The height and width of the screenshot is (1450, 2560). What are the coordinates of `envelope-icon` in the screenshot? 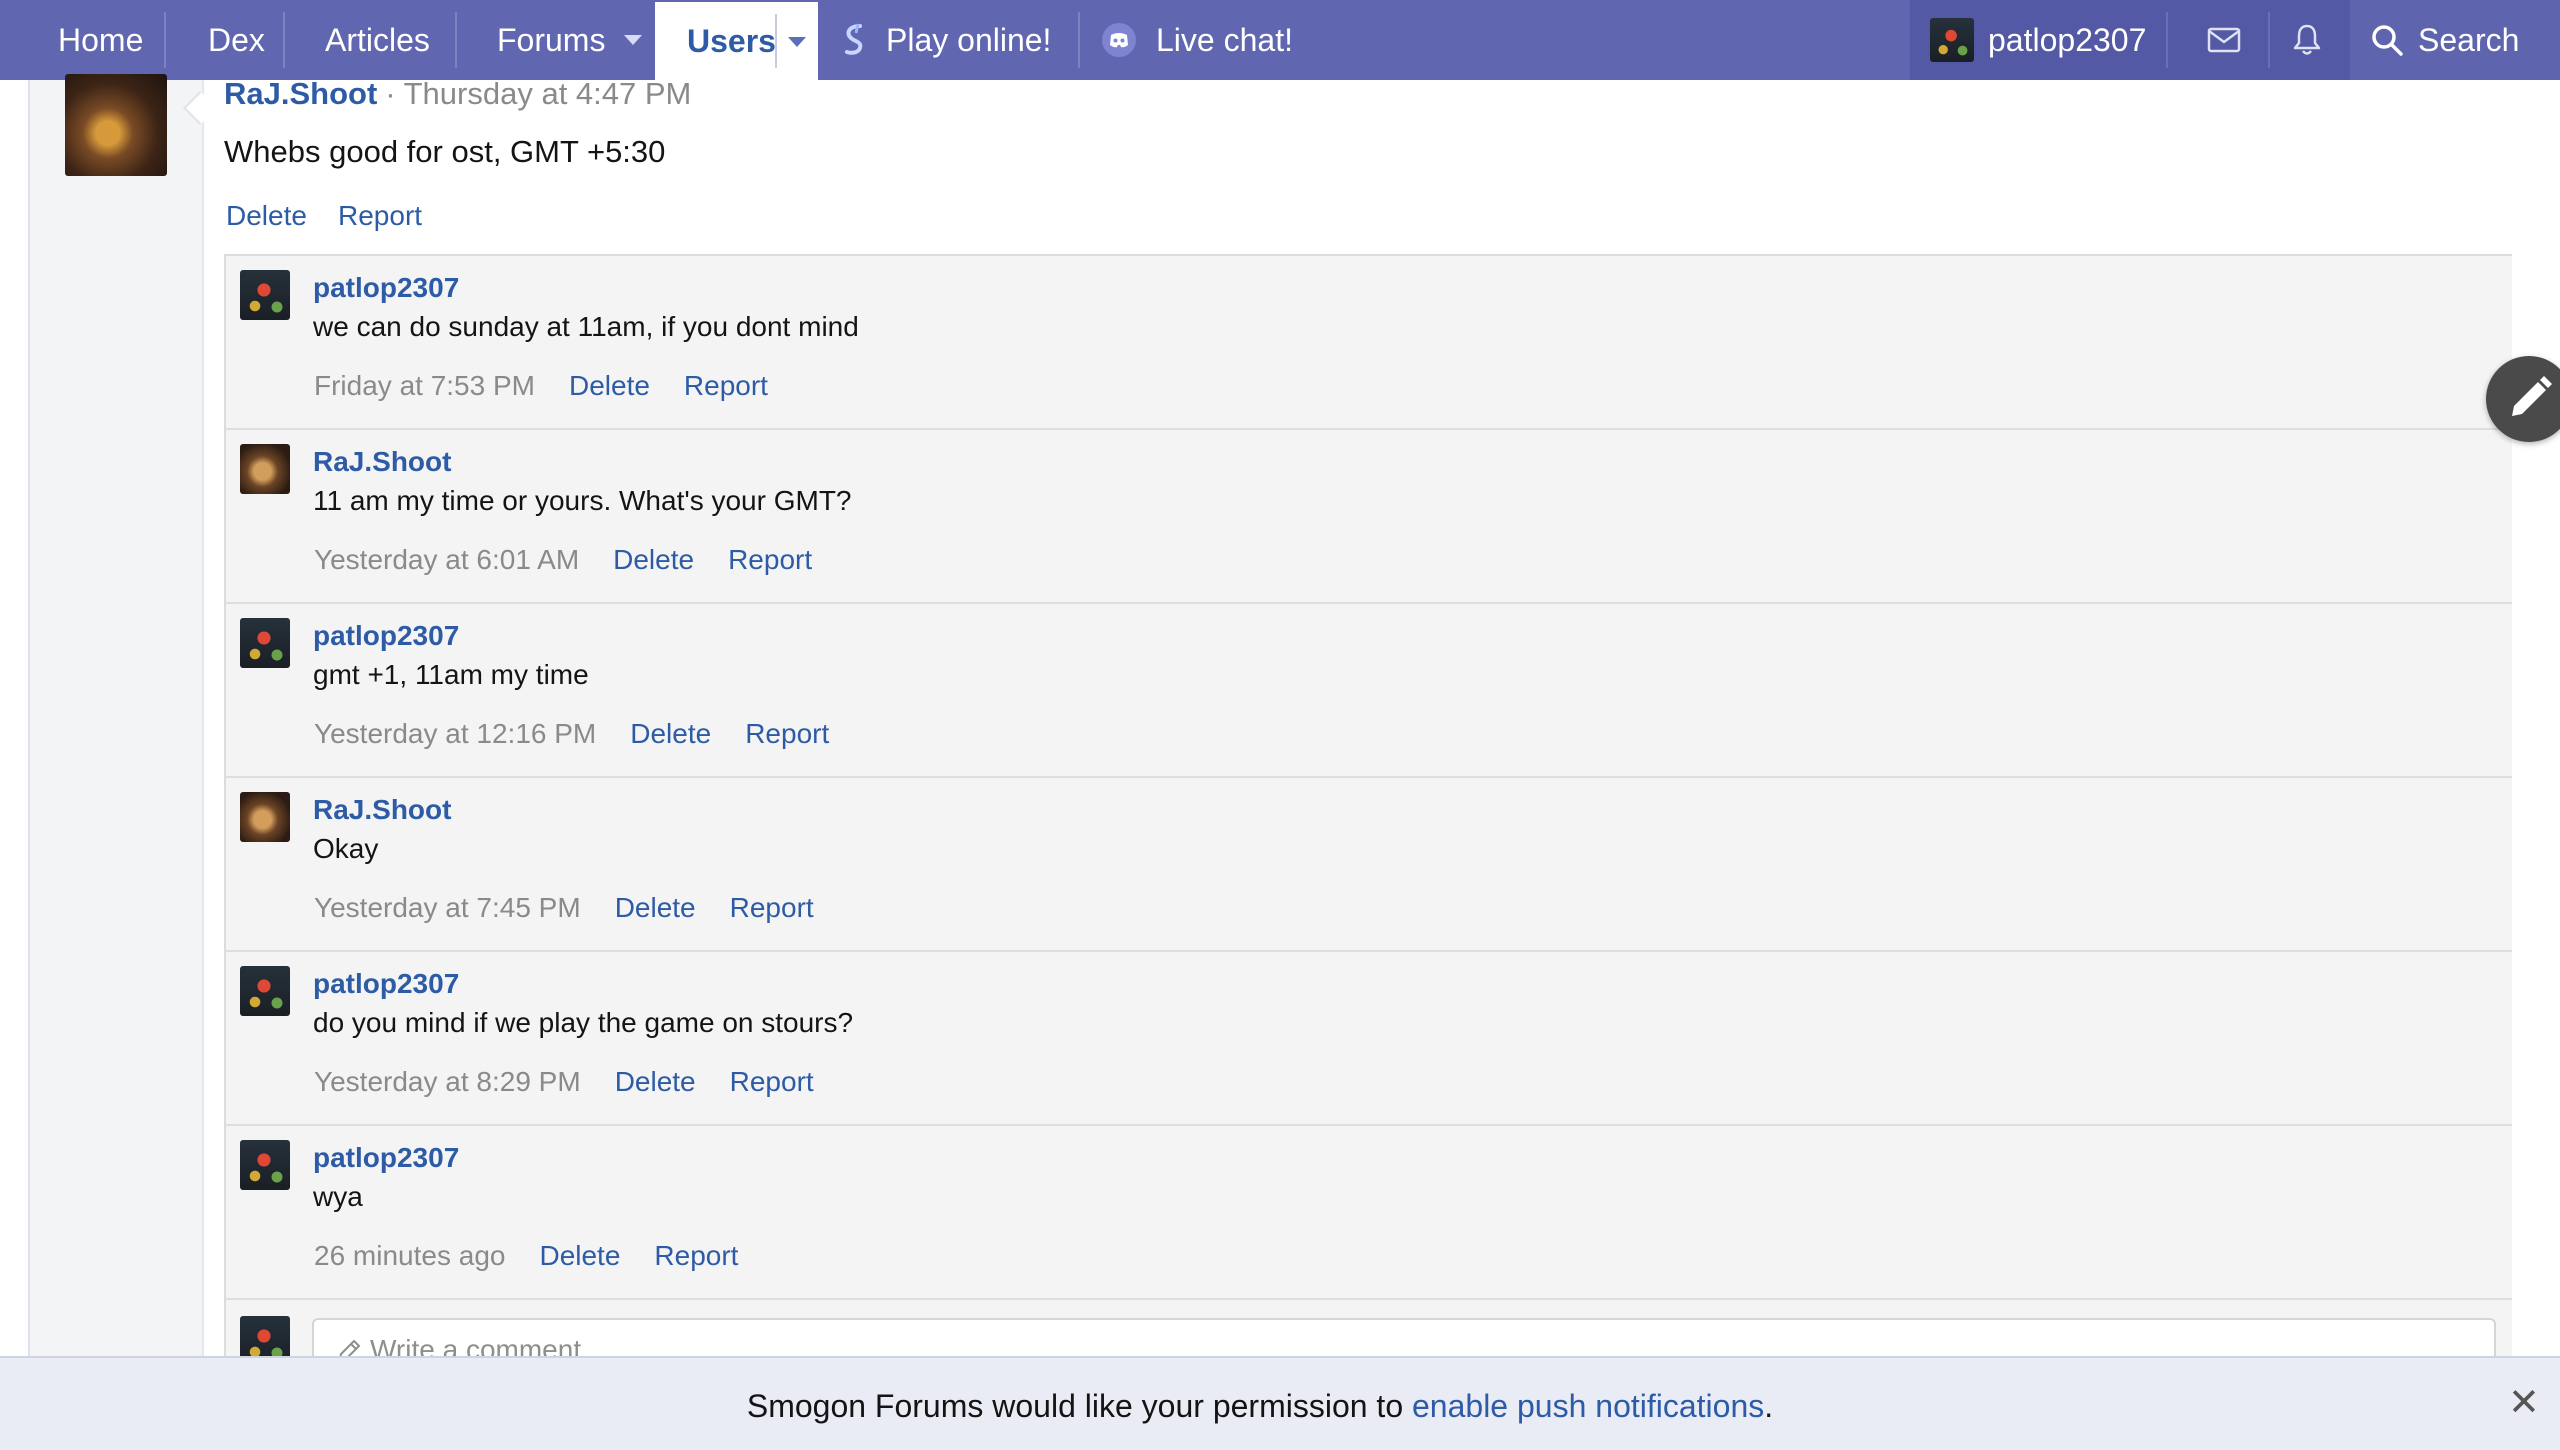 It's located at (2224, 40).